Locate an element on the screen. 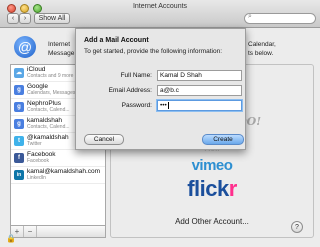  search-input: ⌕ is located at coordinates (280, 18).